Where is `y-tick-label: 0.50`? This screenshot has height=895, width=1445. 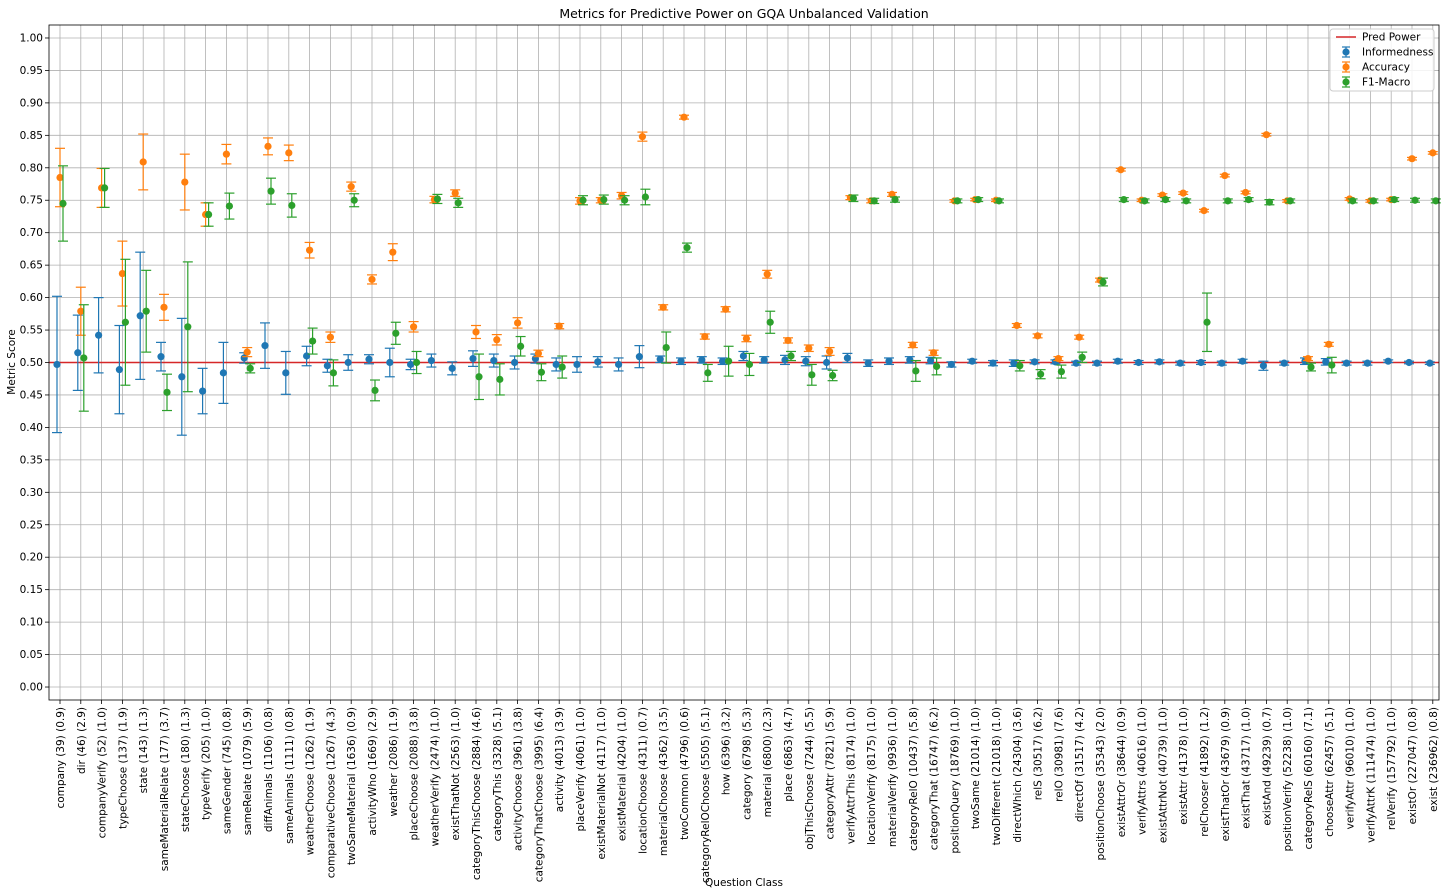
y-tick-label: 0.50 is located at coordinates (31, 363).